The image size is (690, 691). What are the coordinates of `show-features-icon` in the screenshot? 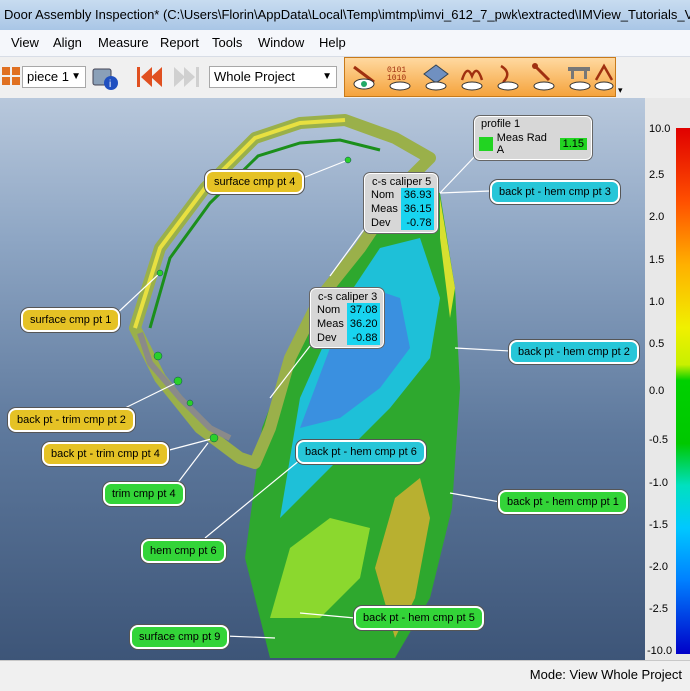 It's located at (364, 77).